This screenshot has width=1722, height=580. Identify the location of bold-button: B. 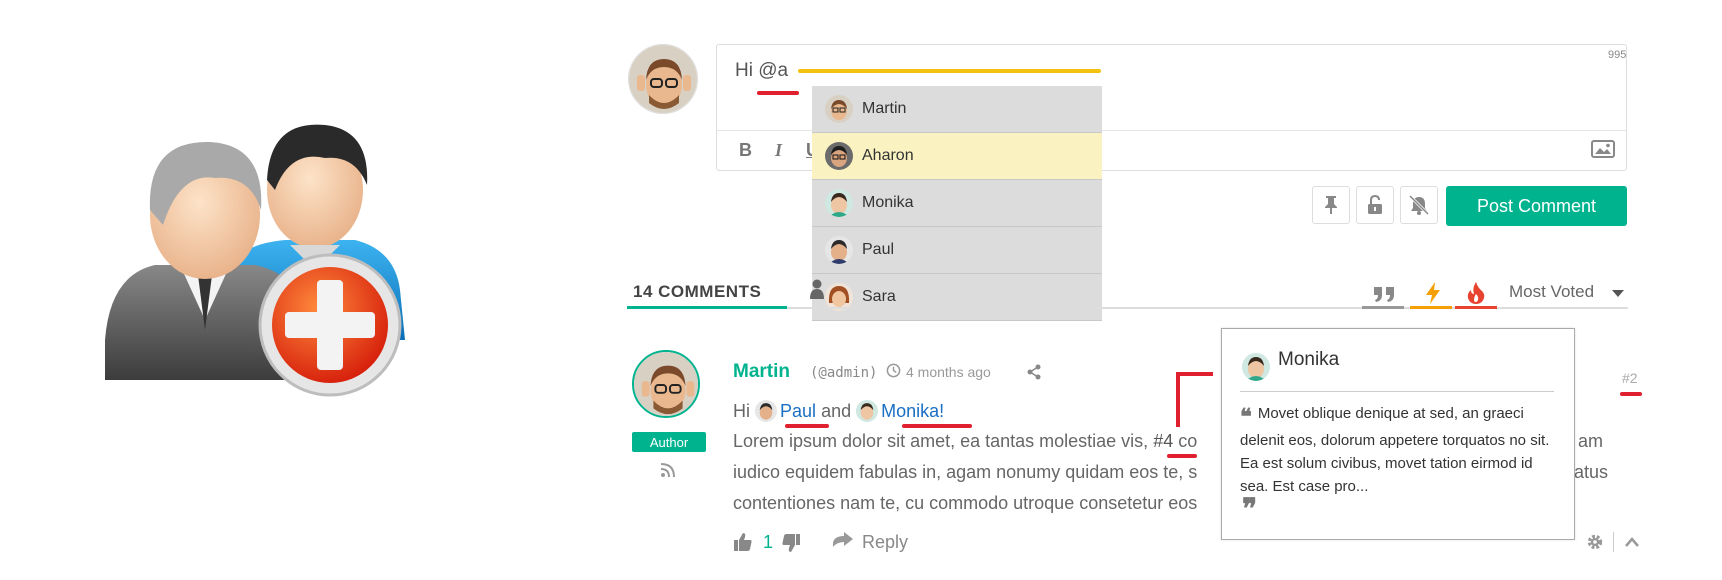
(745, 150).